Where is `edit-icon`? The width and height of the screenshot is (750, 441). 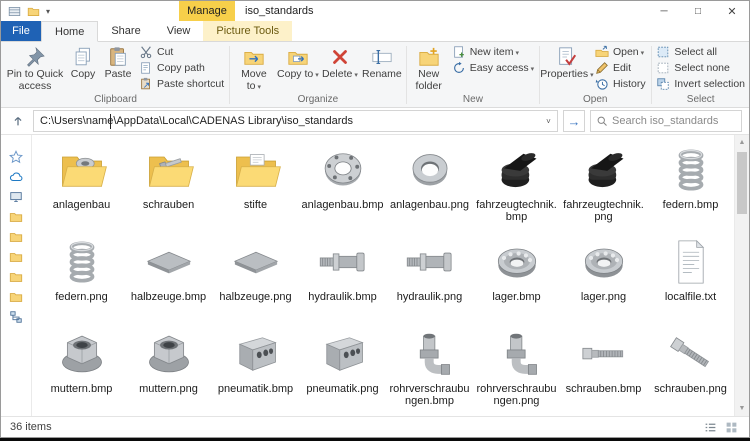 edit-icon is located at coordinates (602, 68).